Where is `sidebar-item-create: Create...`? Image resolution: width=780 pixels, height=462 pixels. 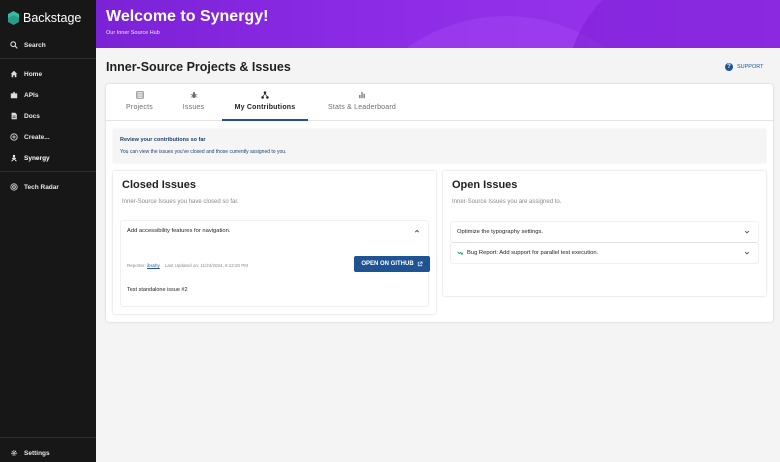 sidebar-item-create: Create... is located at coordinates (48, 137).